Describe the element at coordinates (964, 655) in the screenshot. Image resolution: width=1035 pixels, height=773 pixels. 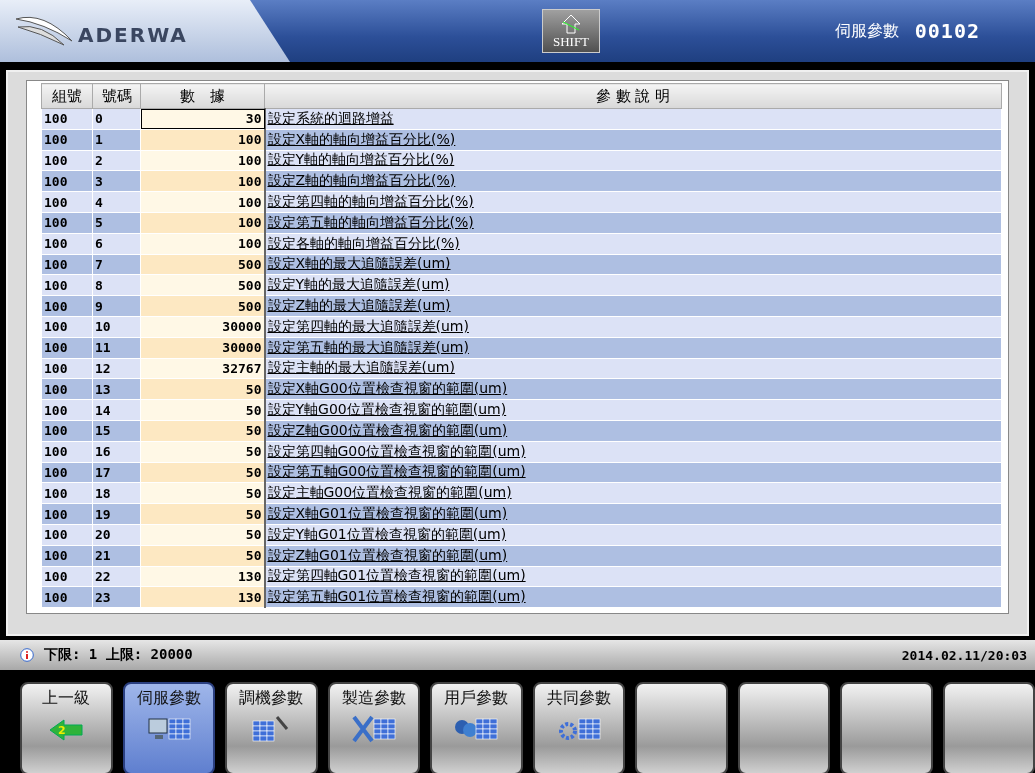
I see `datetime-text: 2014.02.11/20:03` at that location.